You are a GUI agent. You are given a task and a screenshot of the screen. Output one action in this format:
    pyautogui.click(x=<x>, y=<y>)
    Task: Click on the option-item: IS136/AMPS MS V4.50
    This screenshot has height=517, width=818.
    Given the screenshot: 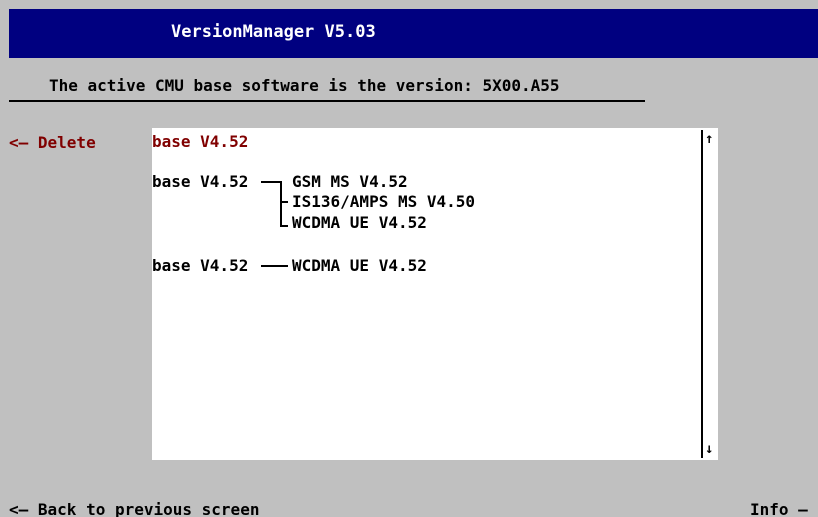 What is the action you would take?
    pyautogui.click(x=383, y=202)
    